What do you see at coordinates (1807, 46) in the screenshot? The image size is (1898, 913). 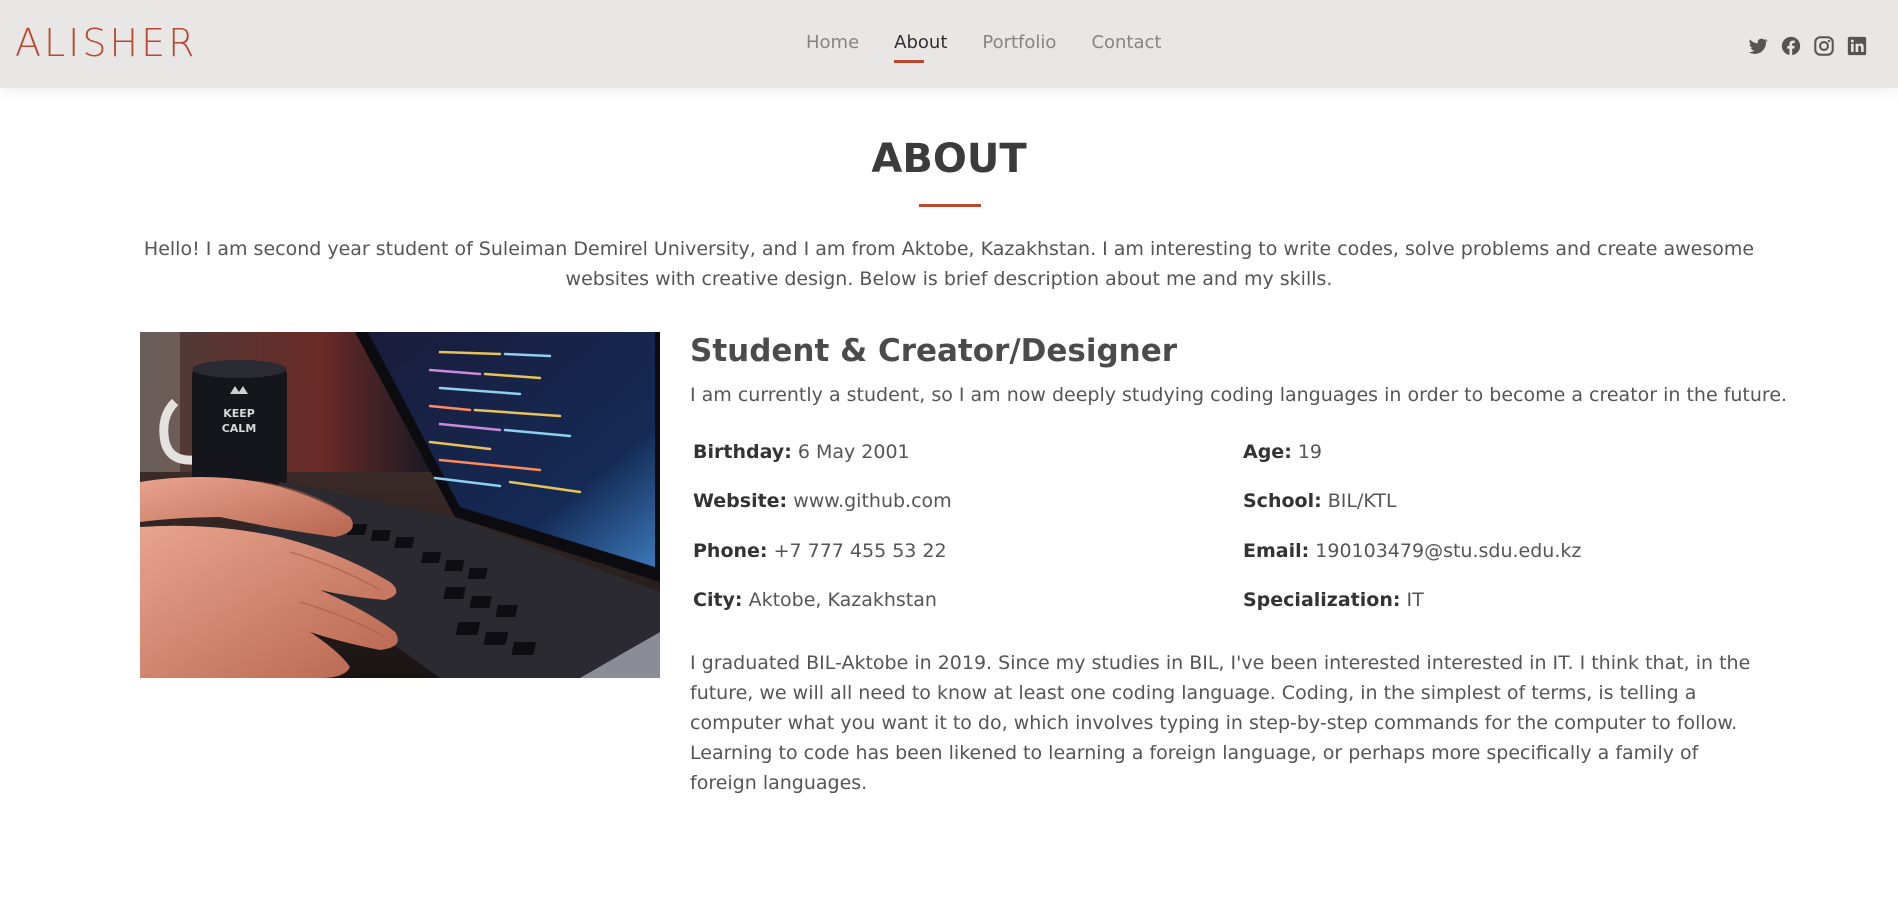 I see `social-links` at bounding box center [1807, 46].